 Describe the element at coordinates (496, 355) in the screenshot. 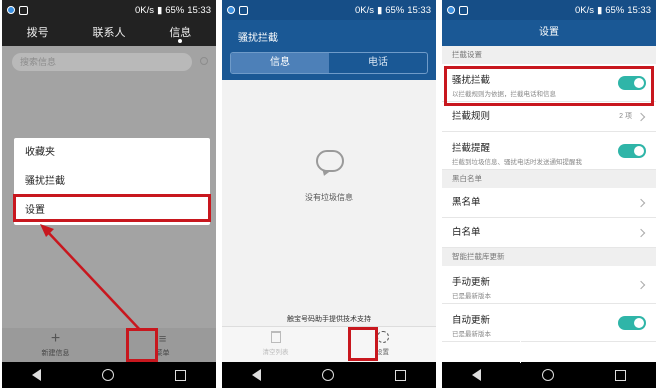

I see `brand-text: HUAWEI` at that location.